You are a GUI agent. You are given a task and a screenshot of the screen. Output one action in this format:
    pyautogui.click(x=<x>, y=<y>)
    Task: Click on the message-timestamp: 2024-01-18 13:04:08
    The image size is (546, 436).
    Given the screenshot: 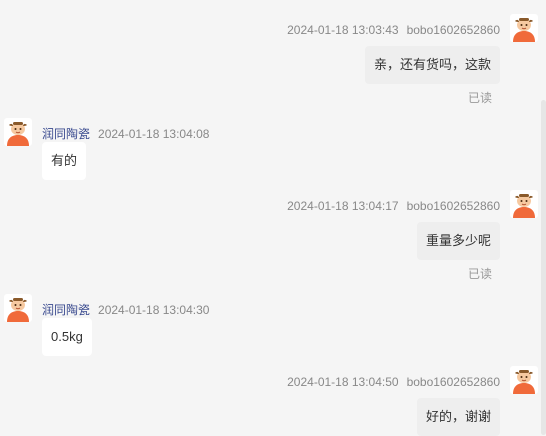 What is the action you would take?
    pyautogui.click(x=154, y=134)
    